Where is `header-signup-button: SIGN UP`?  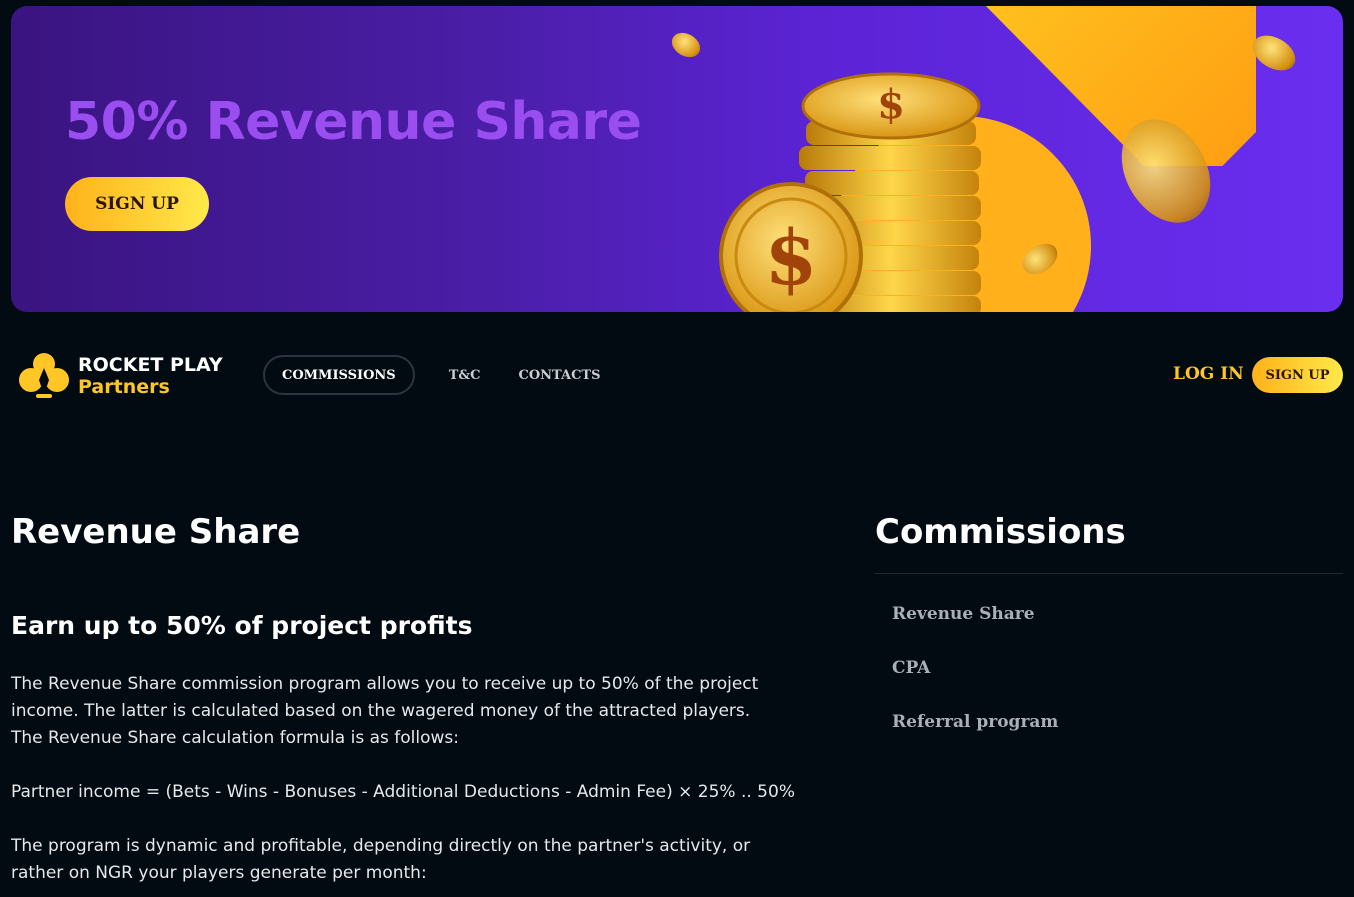
header-signup-button: SIGN UP is located at coordinates (1297, 375).